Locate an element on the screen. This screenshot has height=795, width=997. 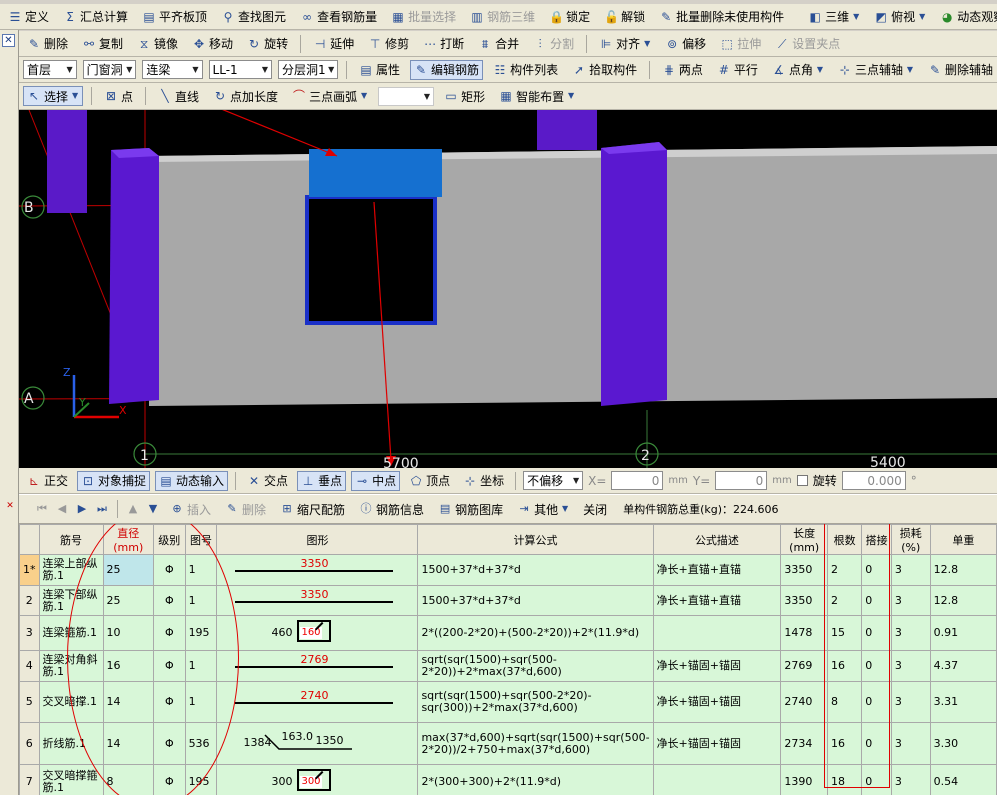
insert-button: ⊕ 插入 is located at coordinates (190, 509).